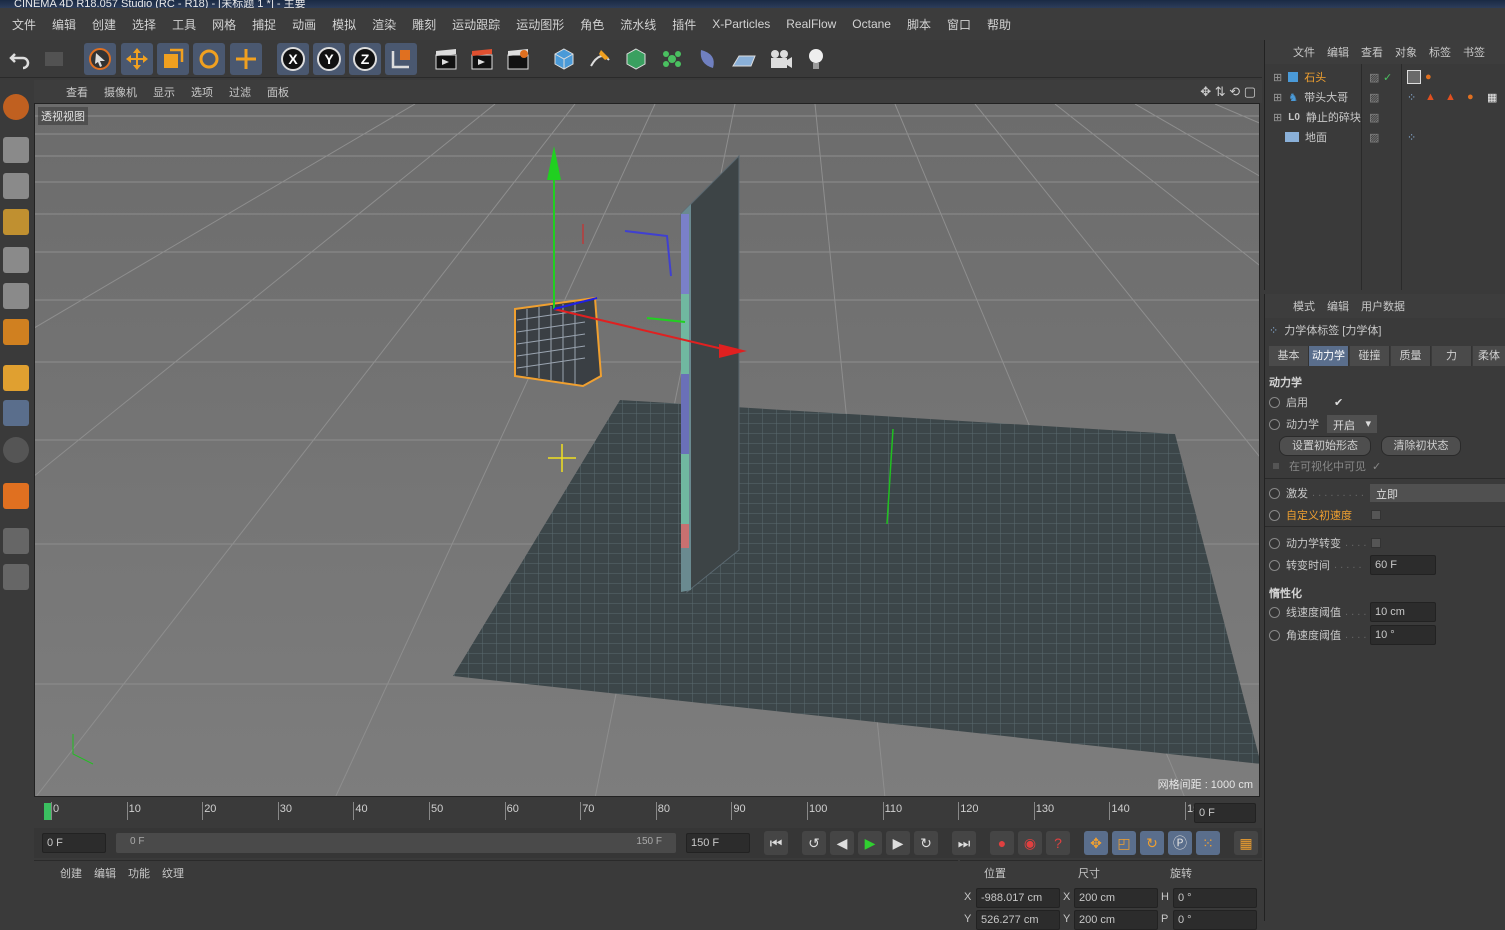 The width and height of the screenshot is (1505, 930). I want to click on keyframe-selection-button: ?, so click(1058, 843).